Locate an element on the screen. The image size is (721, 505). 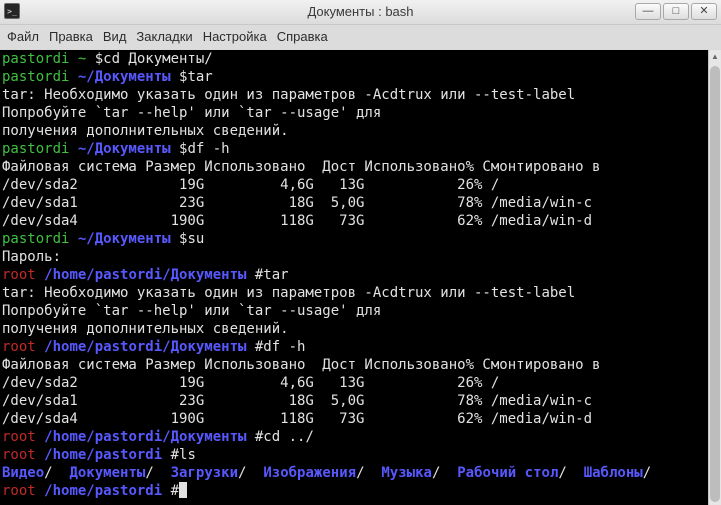
maximize-button: □ is located at coordinates (676, 11).